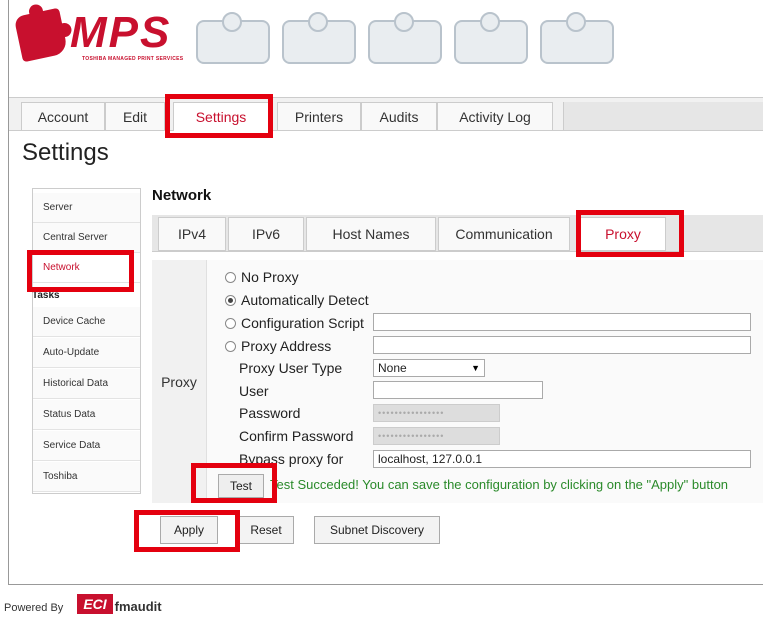 This screenshot has width=763, height=621. What do you see at coordinates (86, 415) in the screenshot?
I see `sidebar-item-status-data: Status Data` at bounding box center [86, 415].